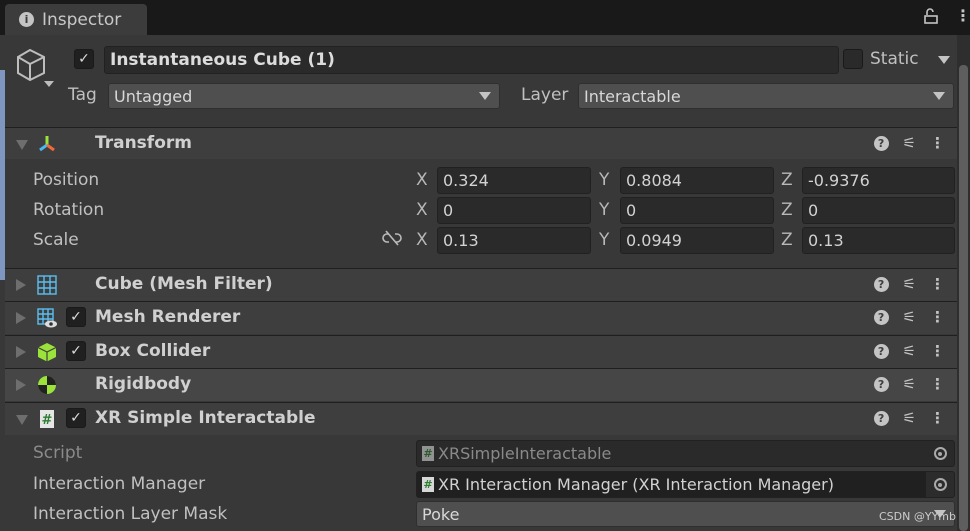 This screenshot has width=970, height=531. What do you see at coordinates (766, 96) in the screenshot?
I see `layer-dropdown: Interactable` at bounding box center [766, 96].